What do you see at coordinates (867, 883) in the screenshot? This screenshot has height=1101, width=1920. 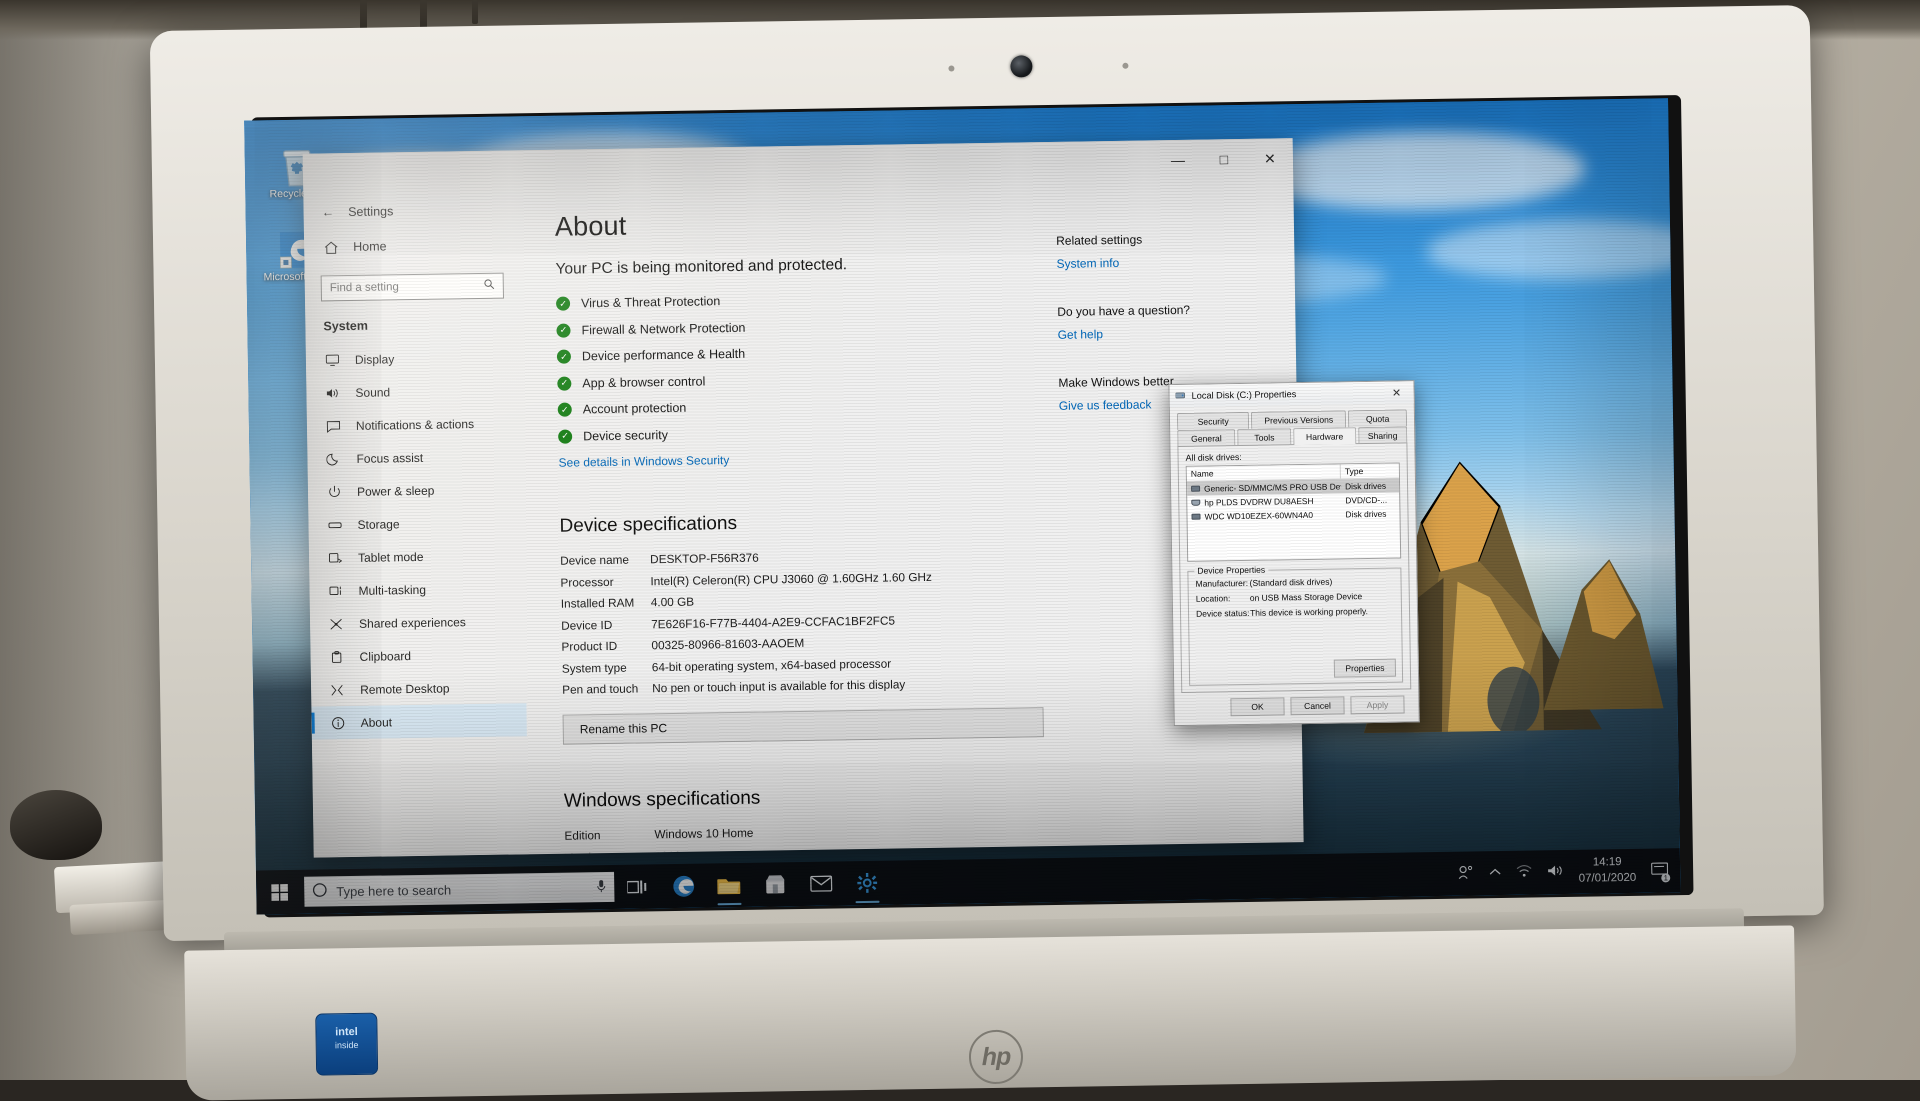 I see `taskbar-settings-button` at bounding box center [867, 883].